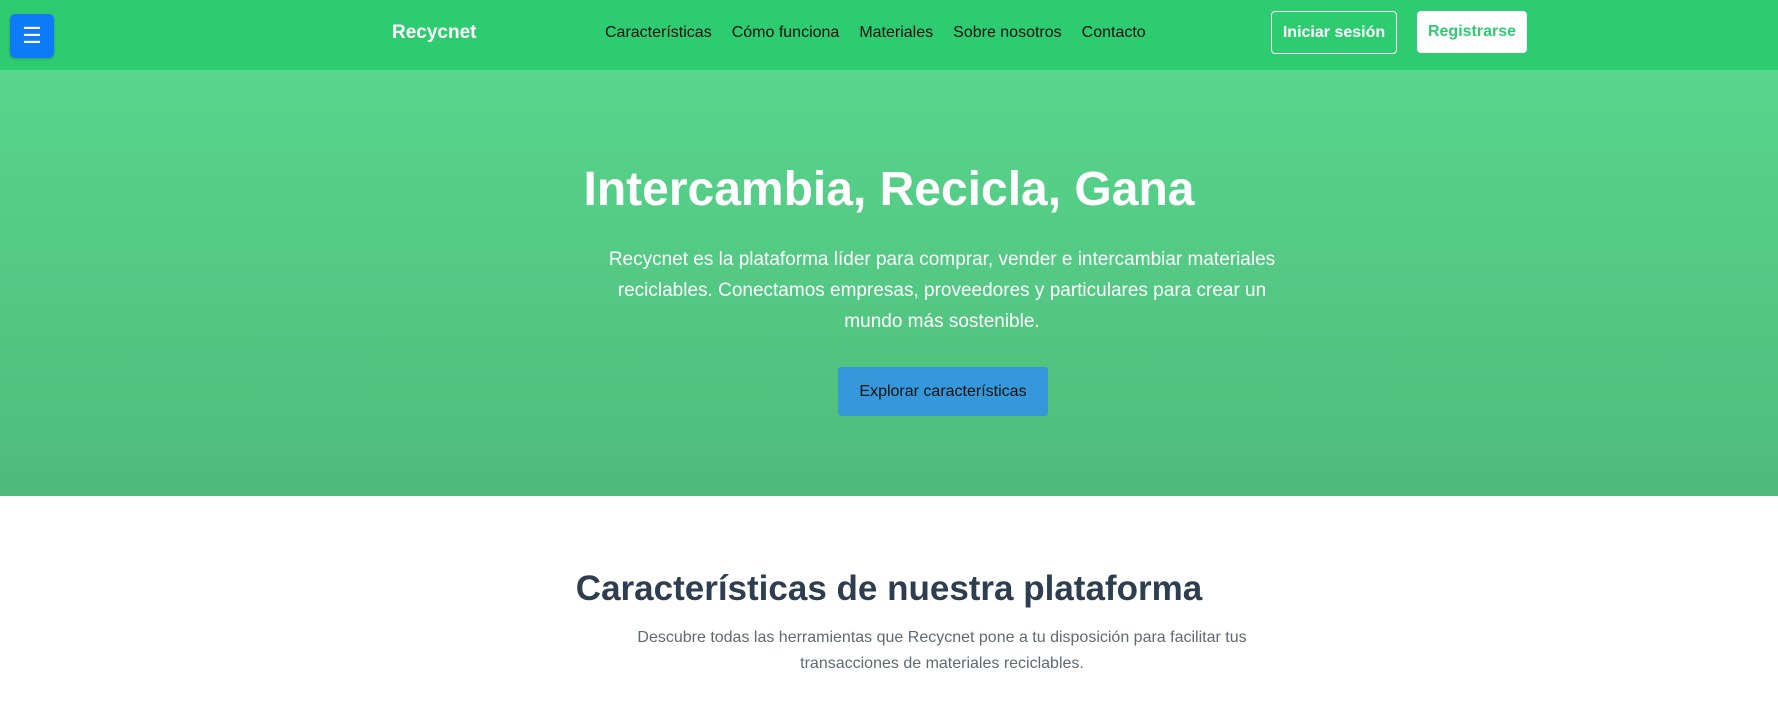  I want to click on hamburger-menu-icon: ☰, so click(32, 36).